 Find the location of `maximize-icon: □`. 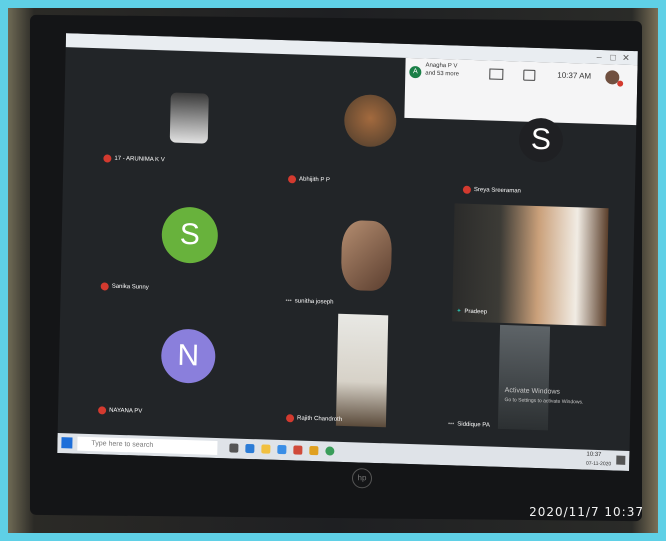

maximize-icon: □ is located at coordinates (613, 57).